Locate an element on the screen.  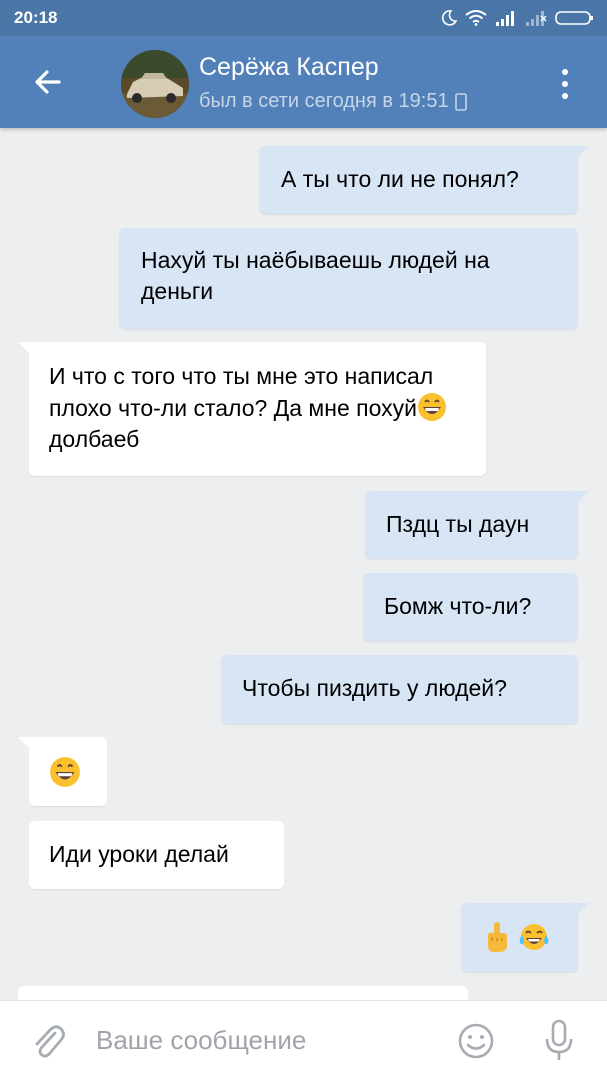
message-bubble-outgoing: Чтобы пиздить у людей? is located at coordinates (399, 689).